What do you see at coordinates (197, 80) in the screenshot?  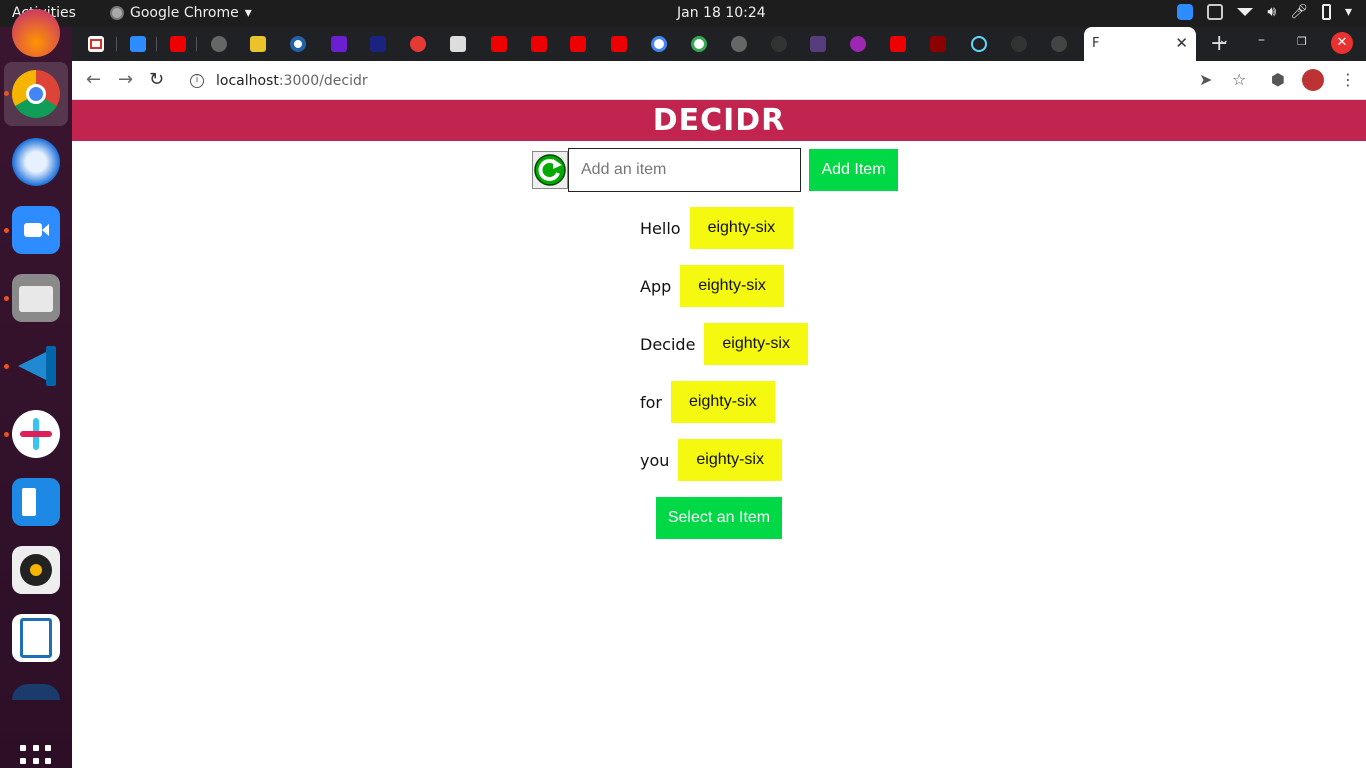 I see `site-info-icon: i` at bounding box center [197, 80].